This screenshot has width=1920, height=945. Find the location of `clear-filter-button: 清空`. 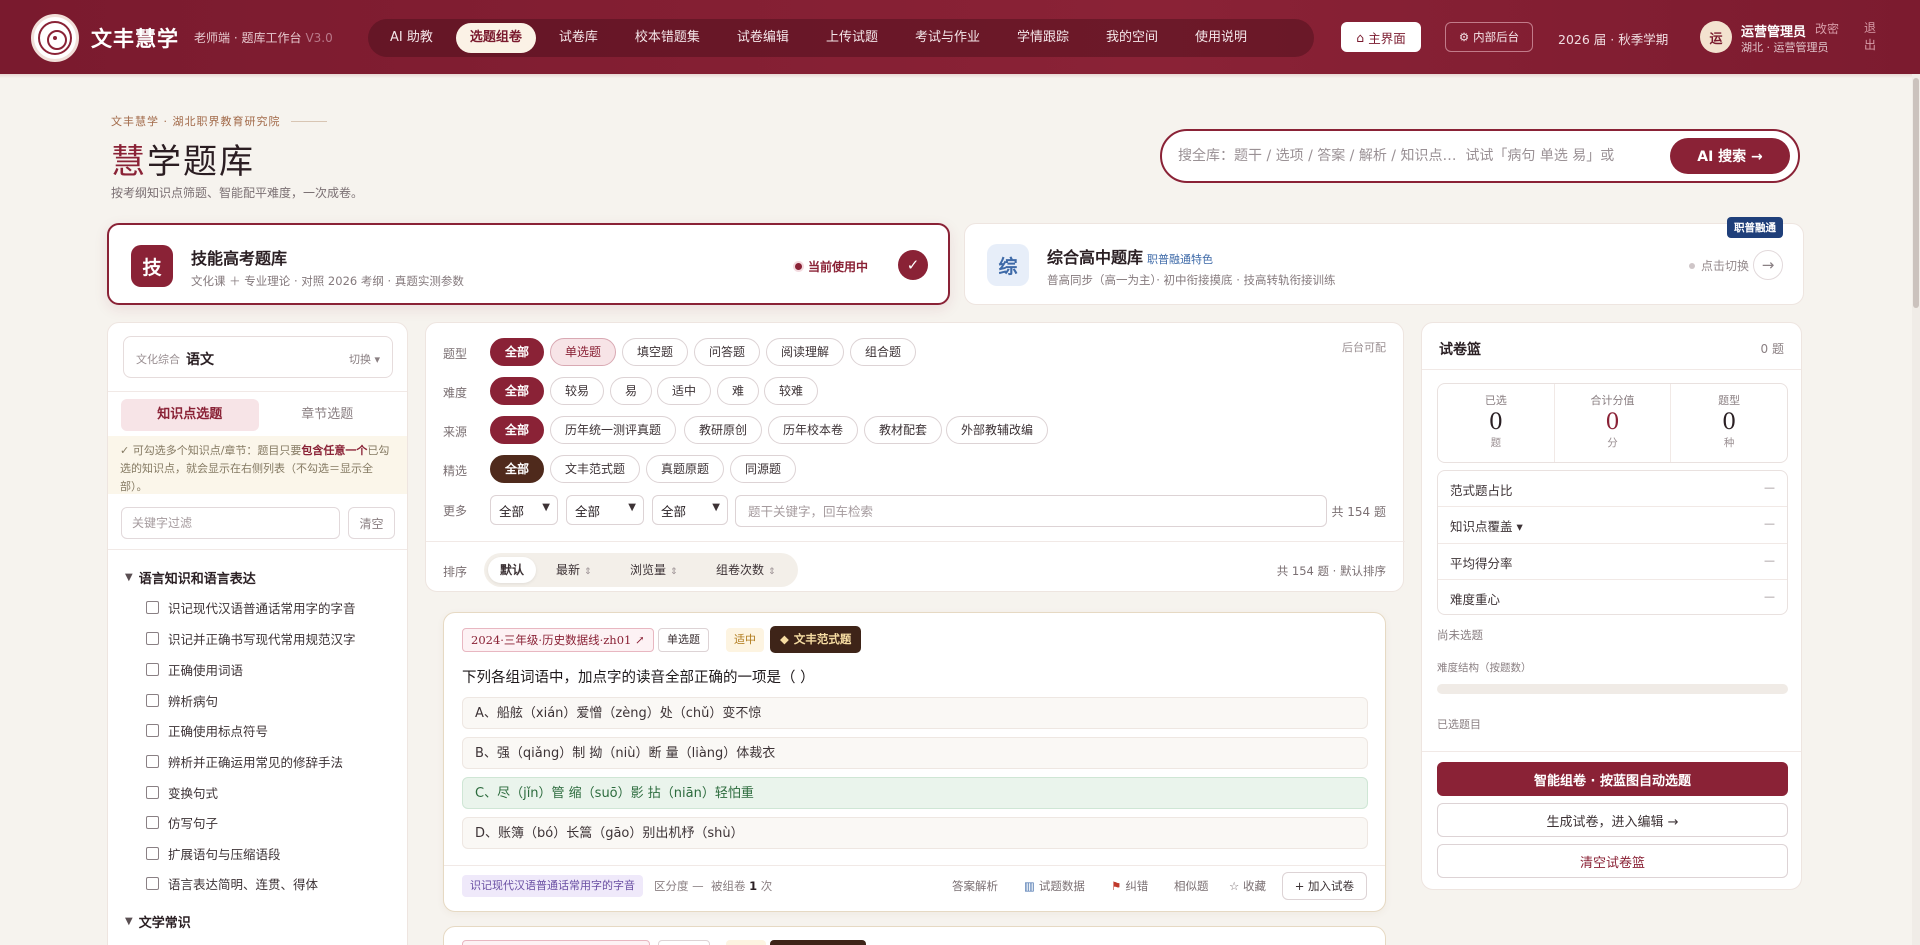

clear-filter-button: 清空 is located at coordinates (371, 523).